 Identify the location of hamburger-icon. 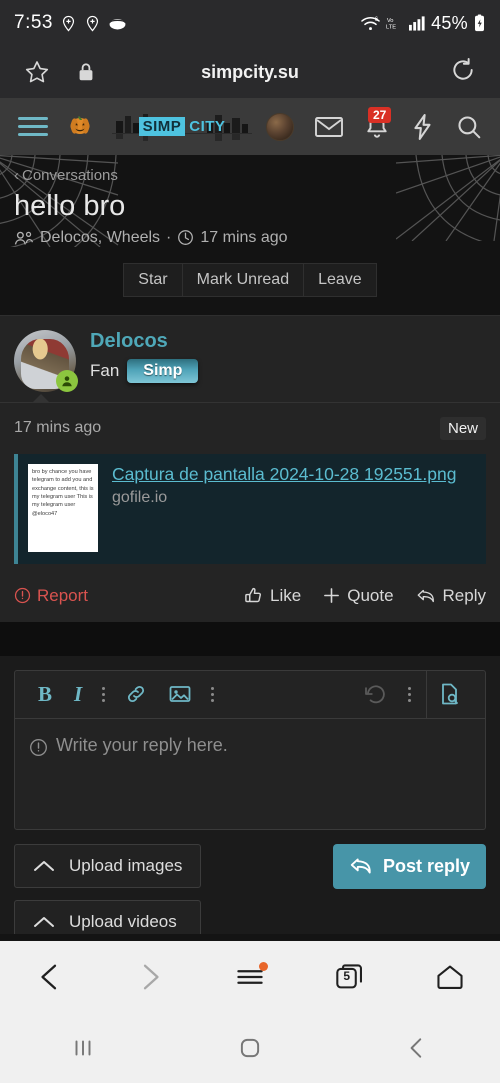
(33, 126).